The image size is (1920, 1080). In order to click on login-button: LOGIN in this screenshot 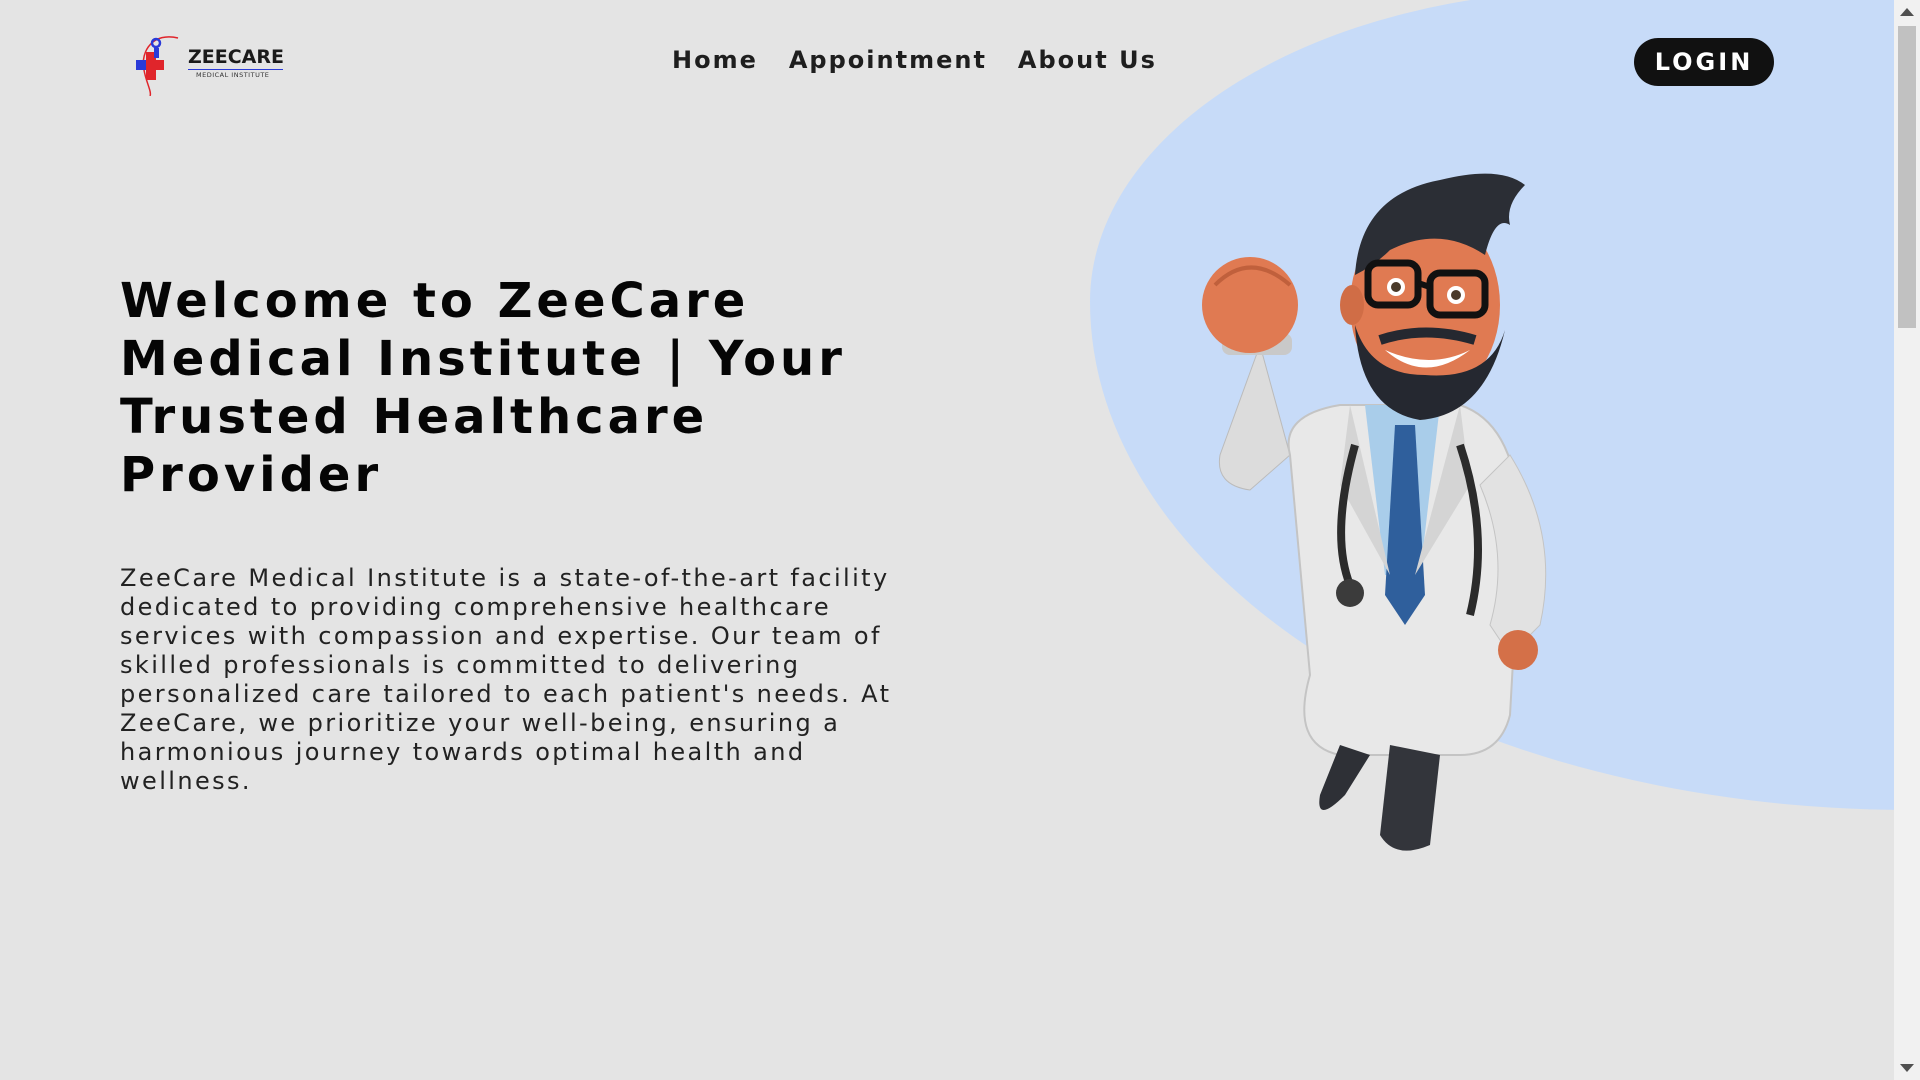, I will do `click(1704, 62)`.